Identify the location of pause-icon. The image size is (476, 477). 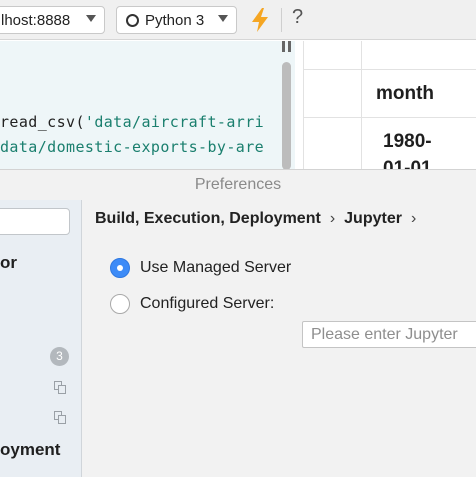
(287, 47).